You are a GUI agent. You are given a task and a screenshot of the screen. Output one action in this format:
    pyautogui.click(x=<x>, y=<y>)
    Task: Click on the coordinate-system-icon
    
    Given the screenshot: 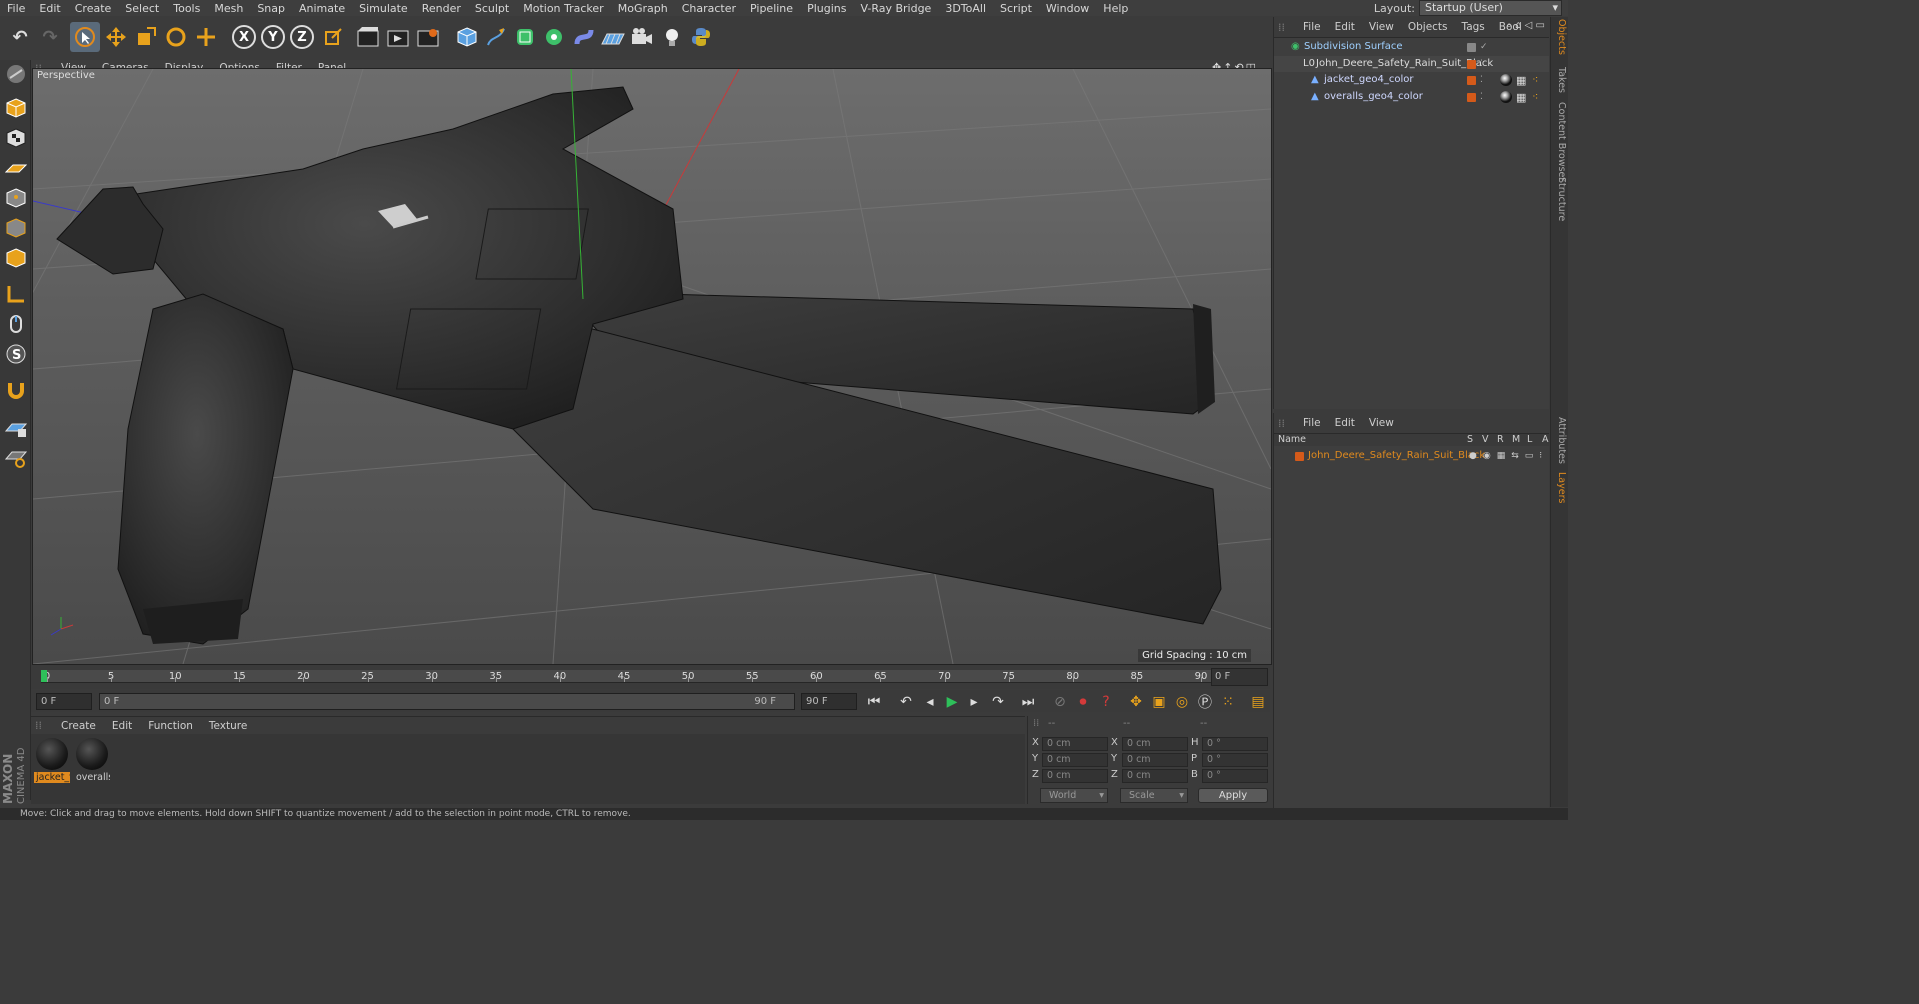 What is the action you would take?
    pyautogui.click(x=333, y=37)
    